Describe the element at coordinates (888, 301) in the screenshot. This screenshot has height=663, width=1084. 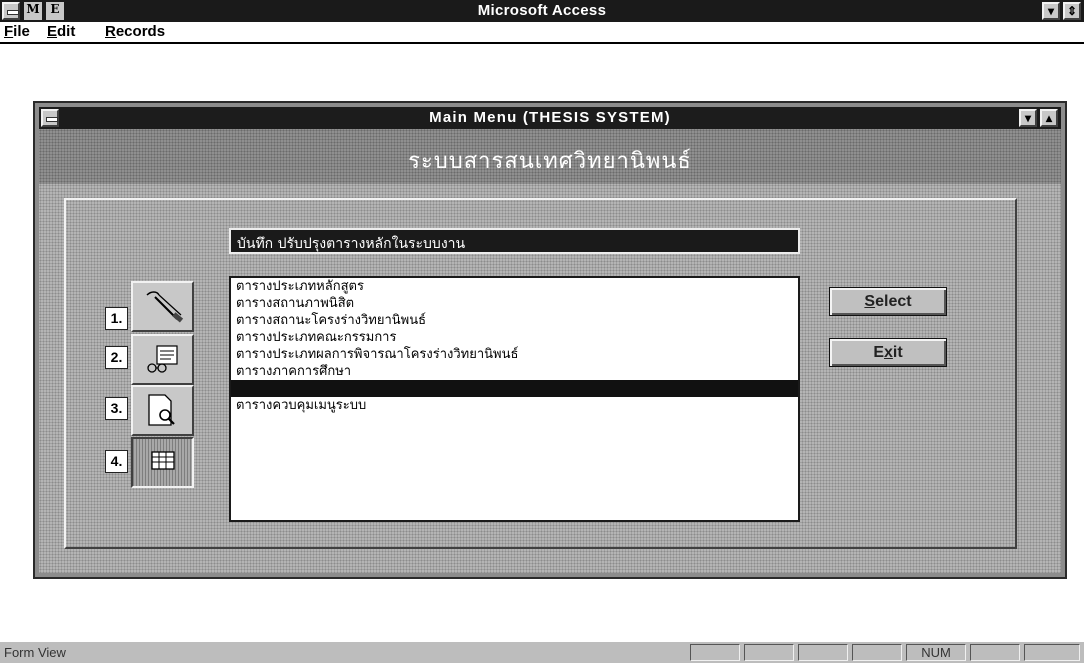
I see `select-button: Select` at that location.